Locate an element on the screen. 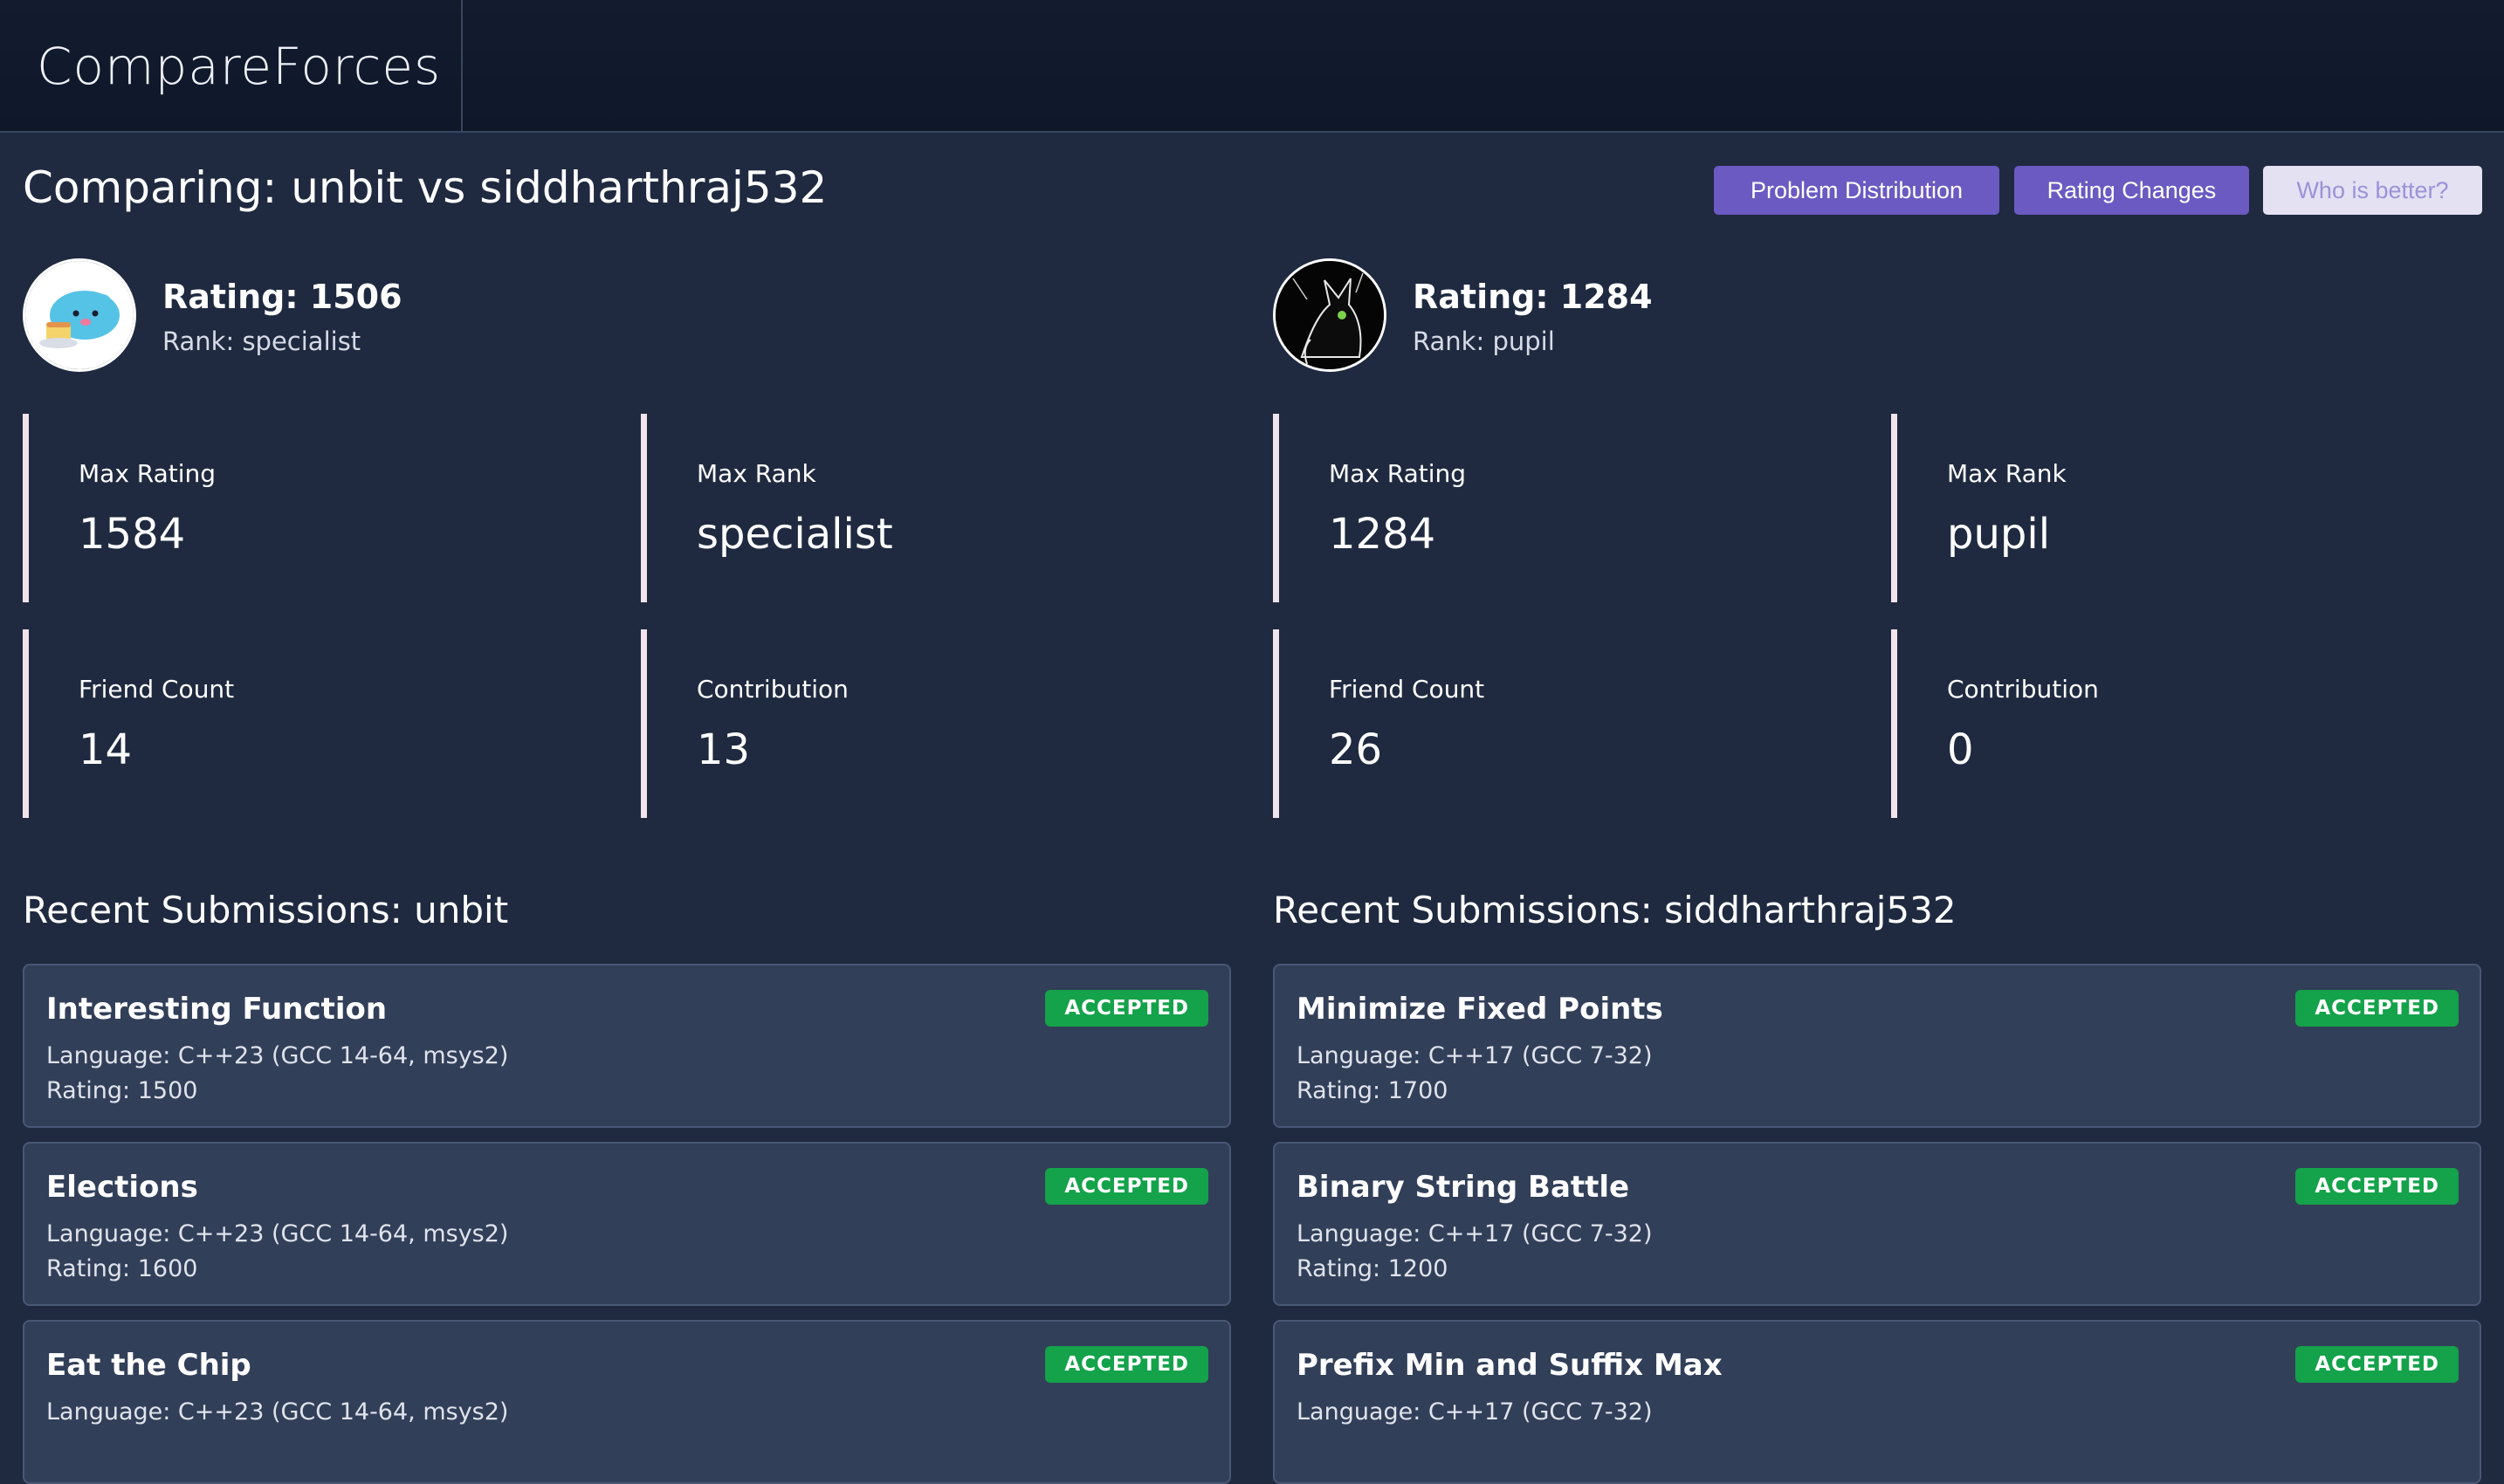 The width and height of the screenshot is (2504, 1484). rating-changes-button: Rating Changes is located at coordinates (2131, 191).